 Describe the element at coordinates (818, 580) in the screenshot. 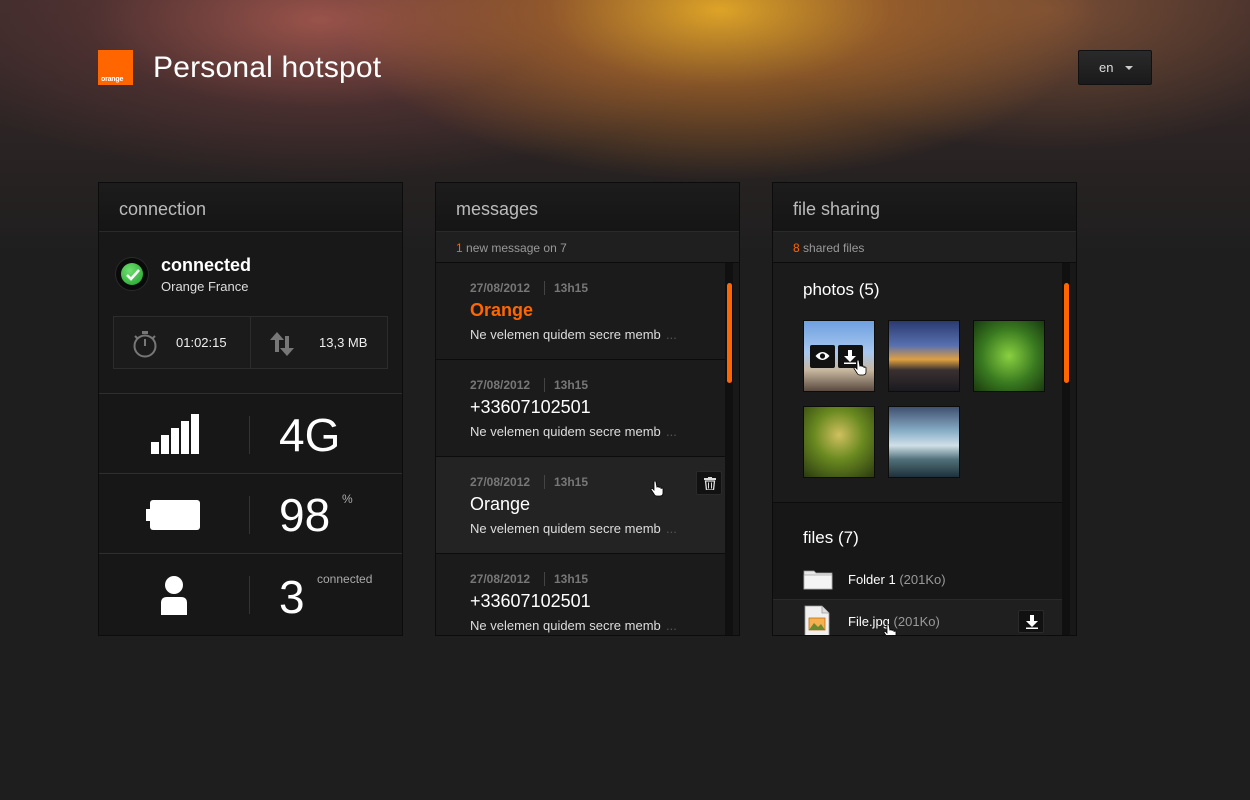

I see `folder-icon` at that location.